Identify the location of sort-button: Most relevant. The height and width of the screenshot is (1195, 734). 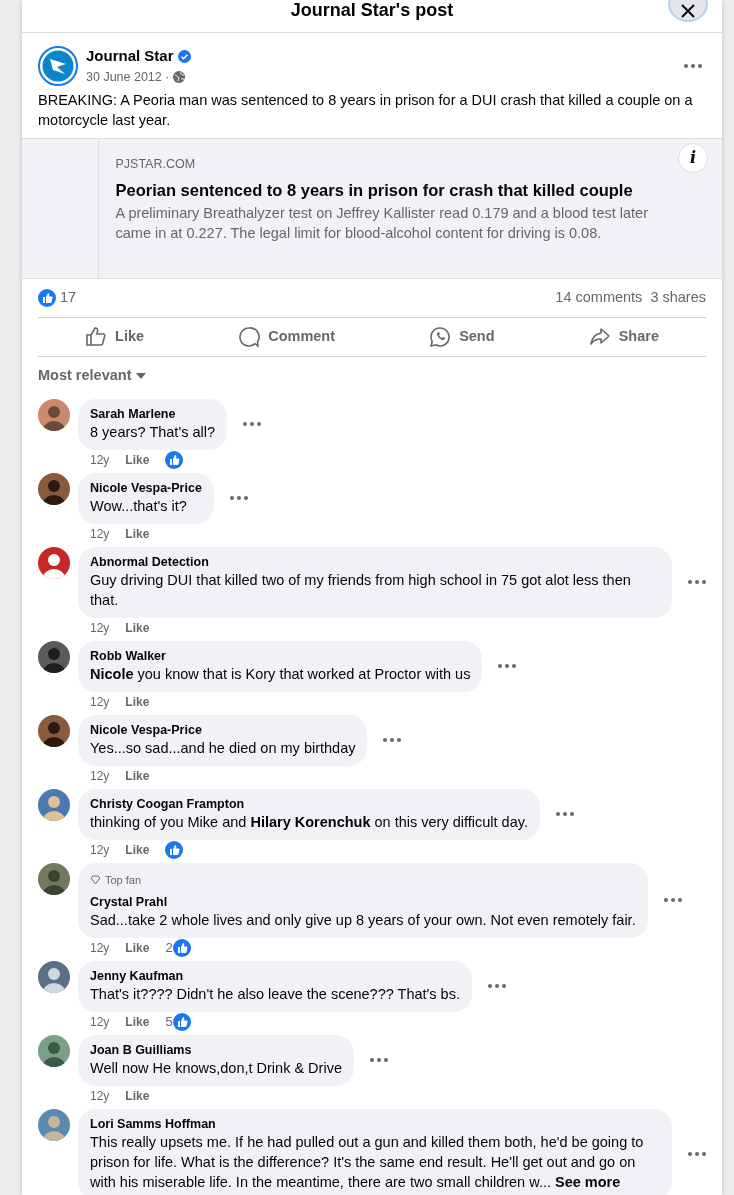
(93, 376).